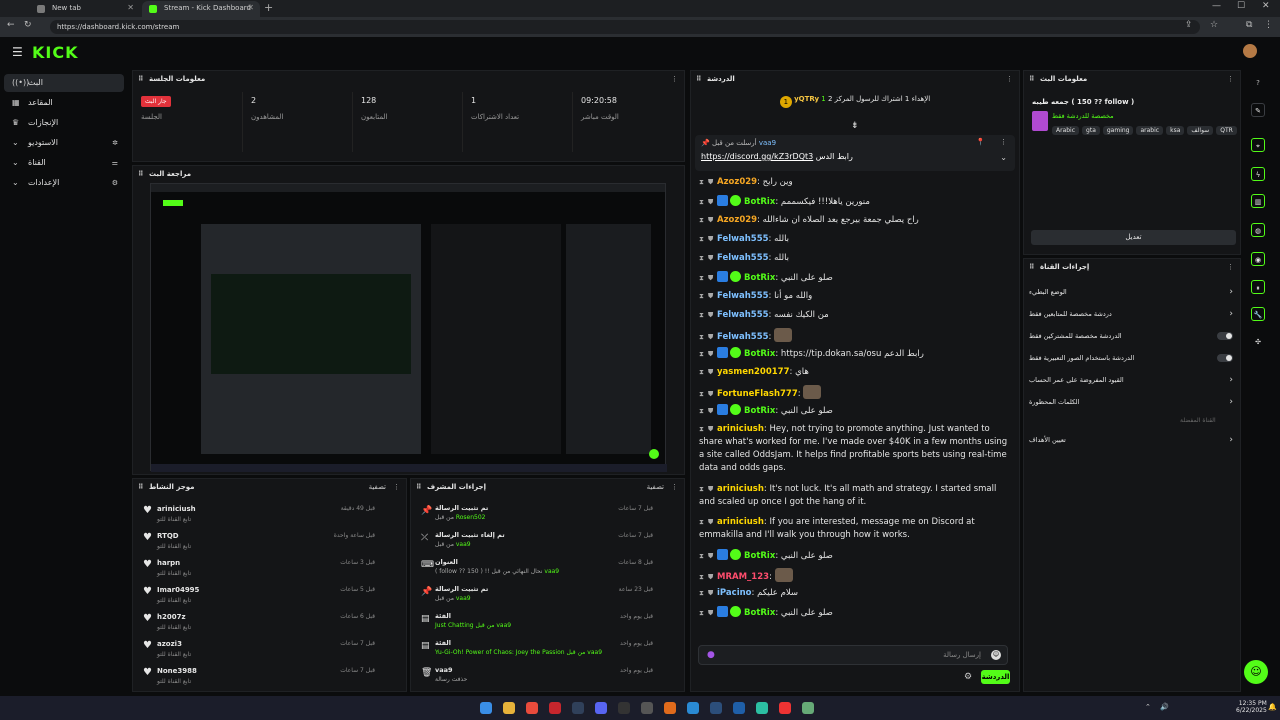  Describe the element at coordinates (996, 655) in the screenshot. I see `emoji-icon: ☺` at that location.